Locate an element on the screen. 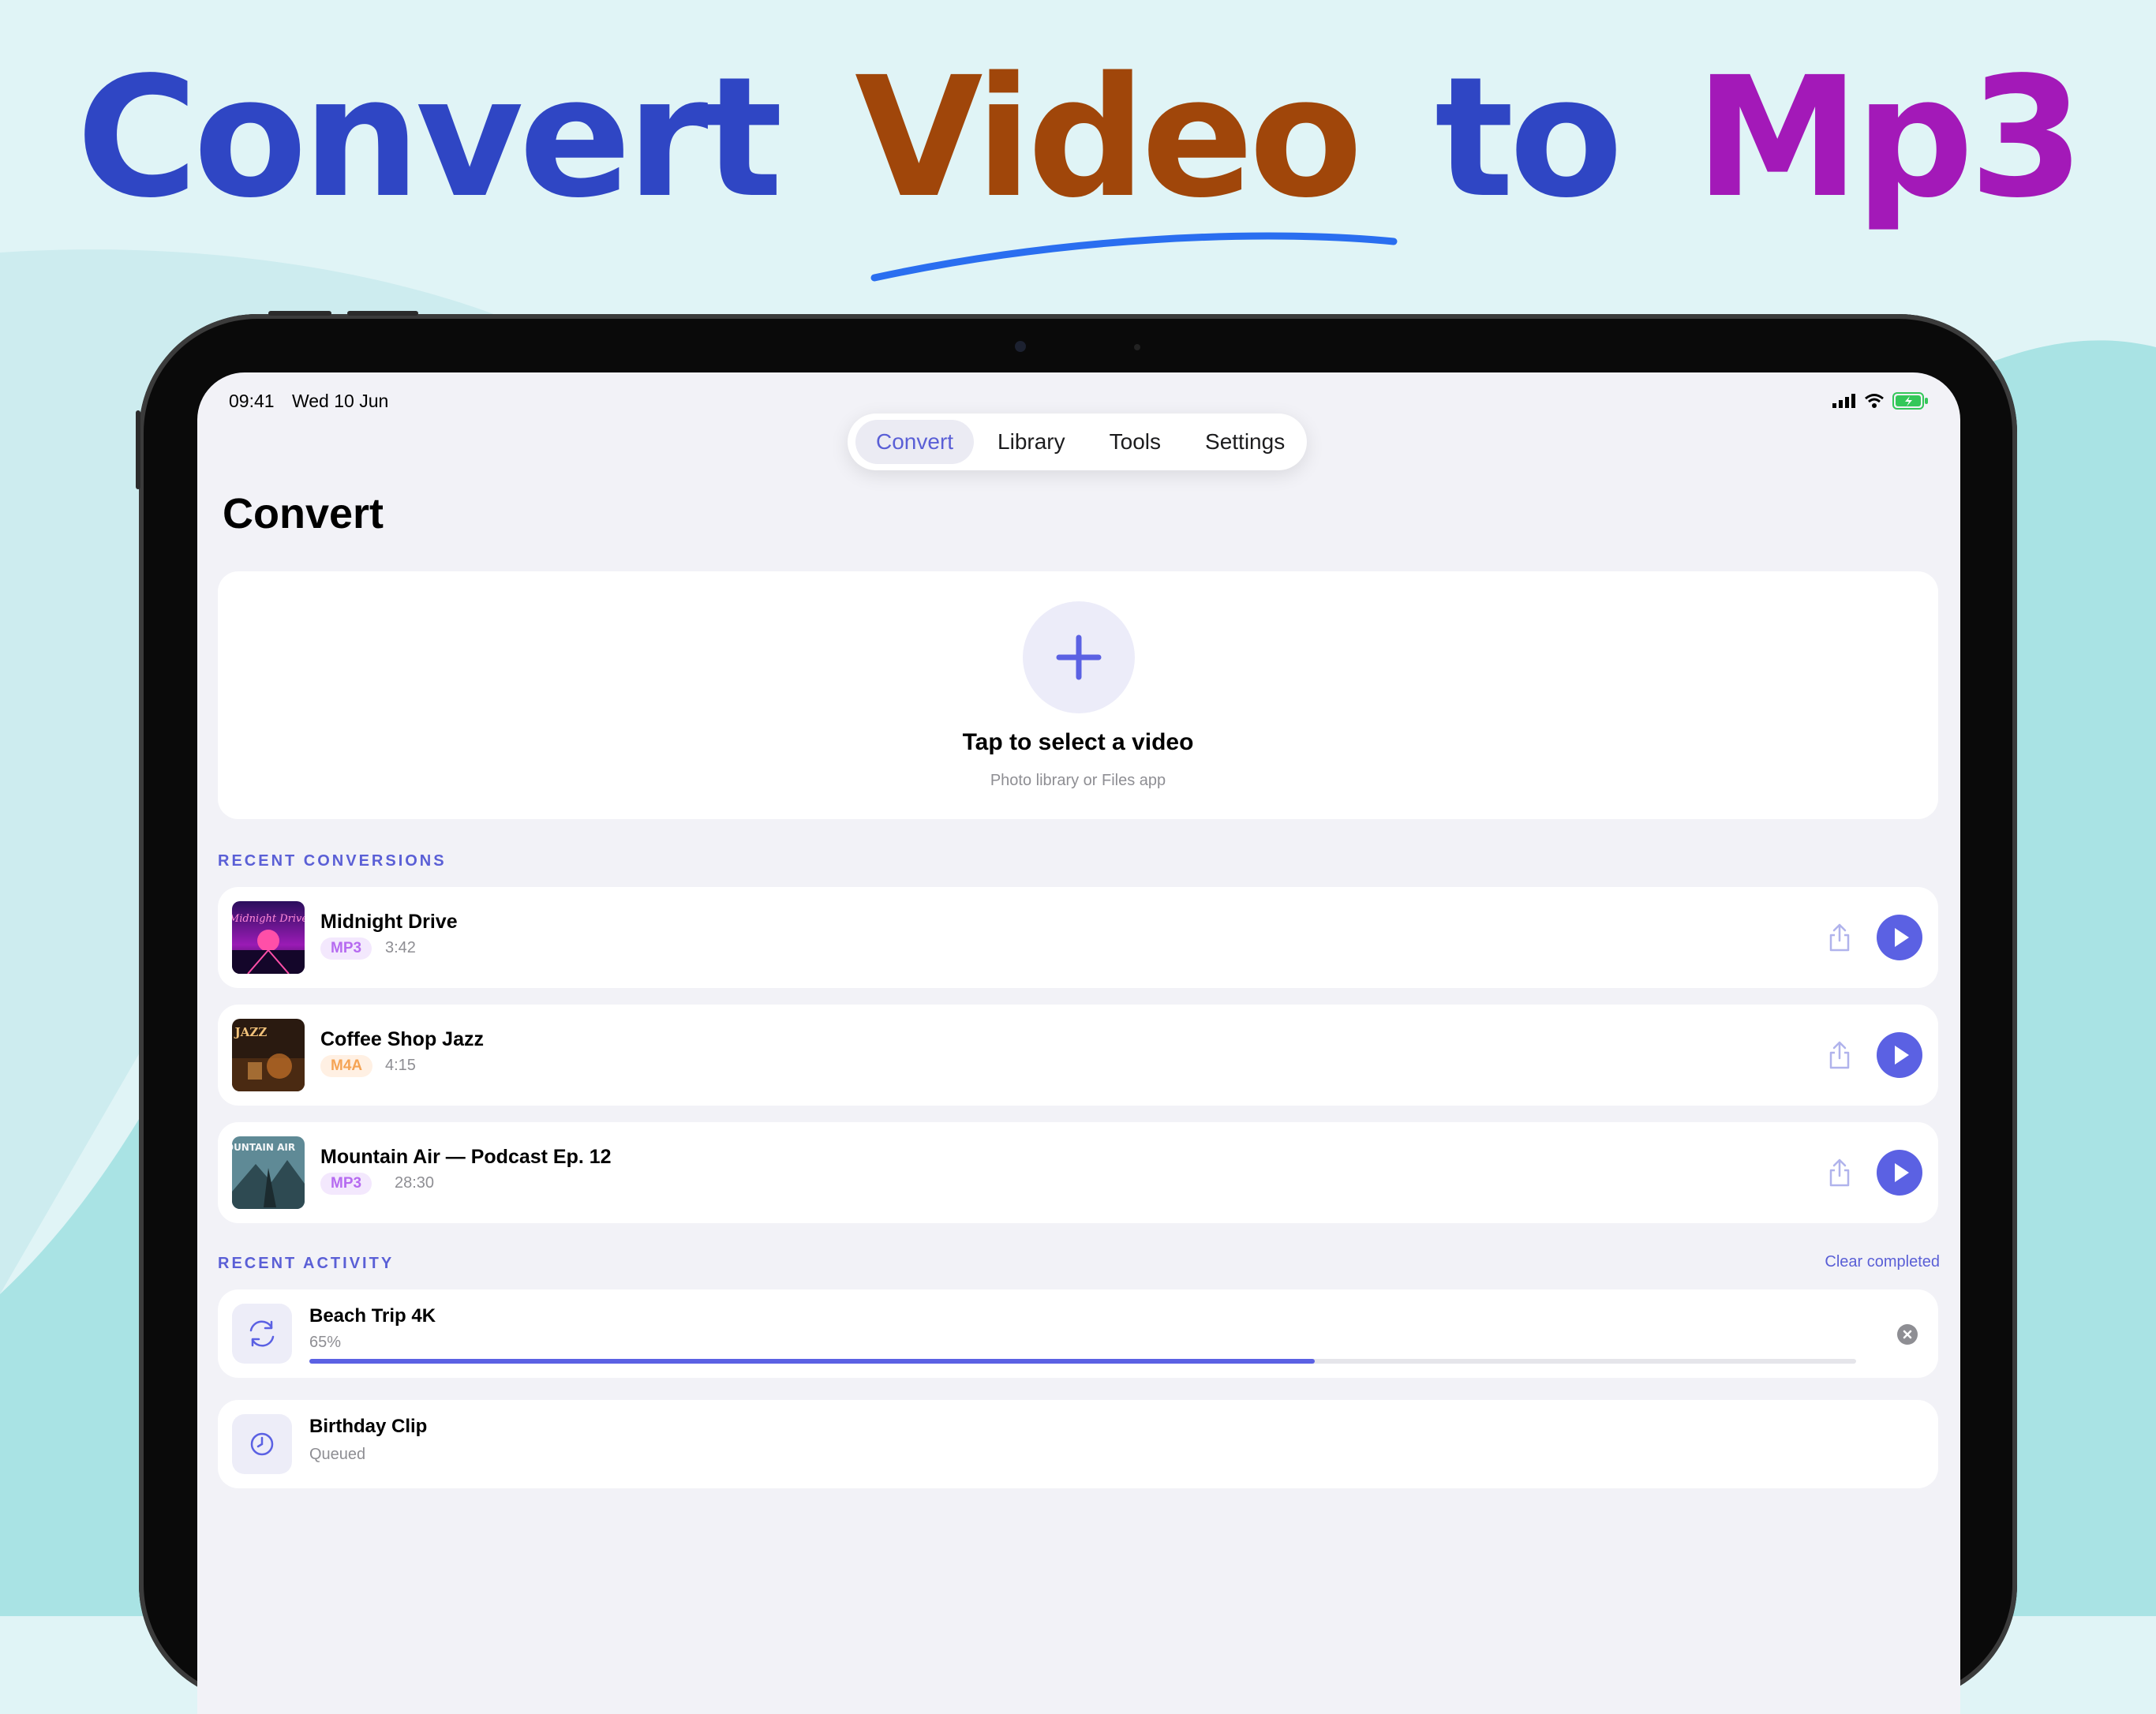 This screenshot has height=1714, width=2156. camera-sensor is located at coordinates (1137, 347).